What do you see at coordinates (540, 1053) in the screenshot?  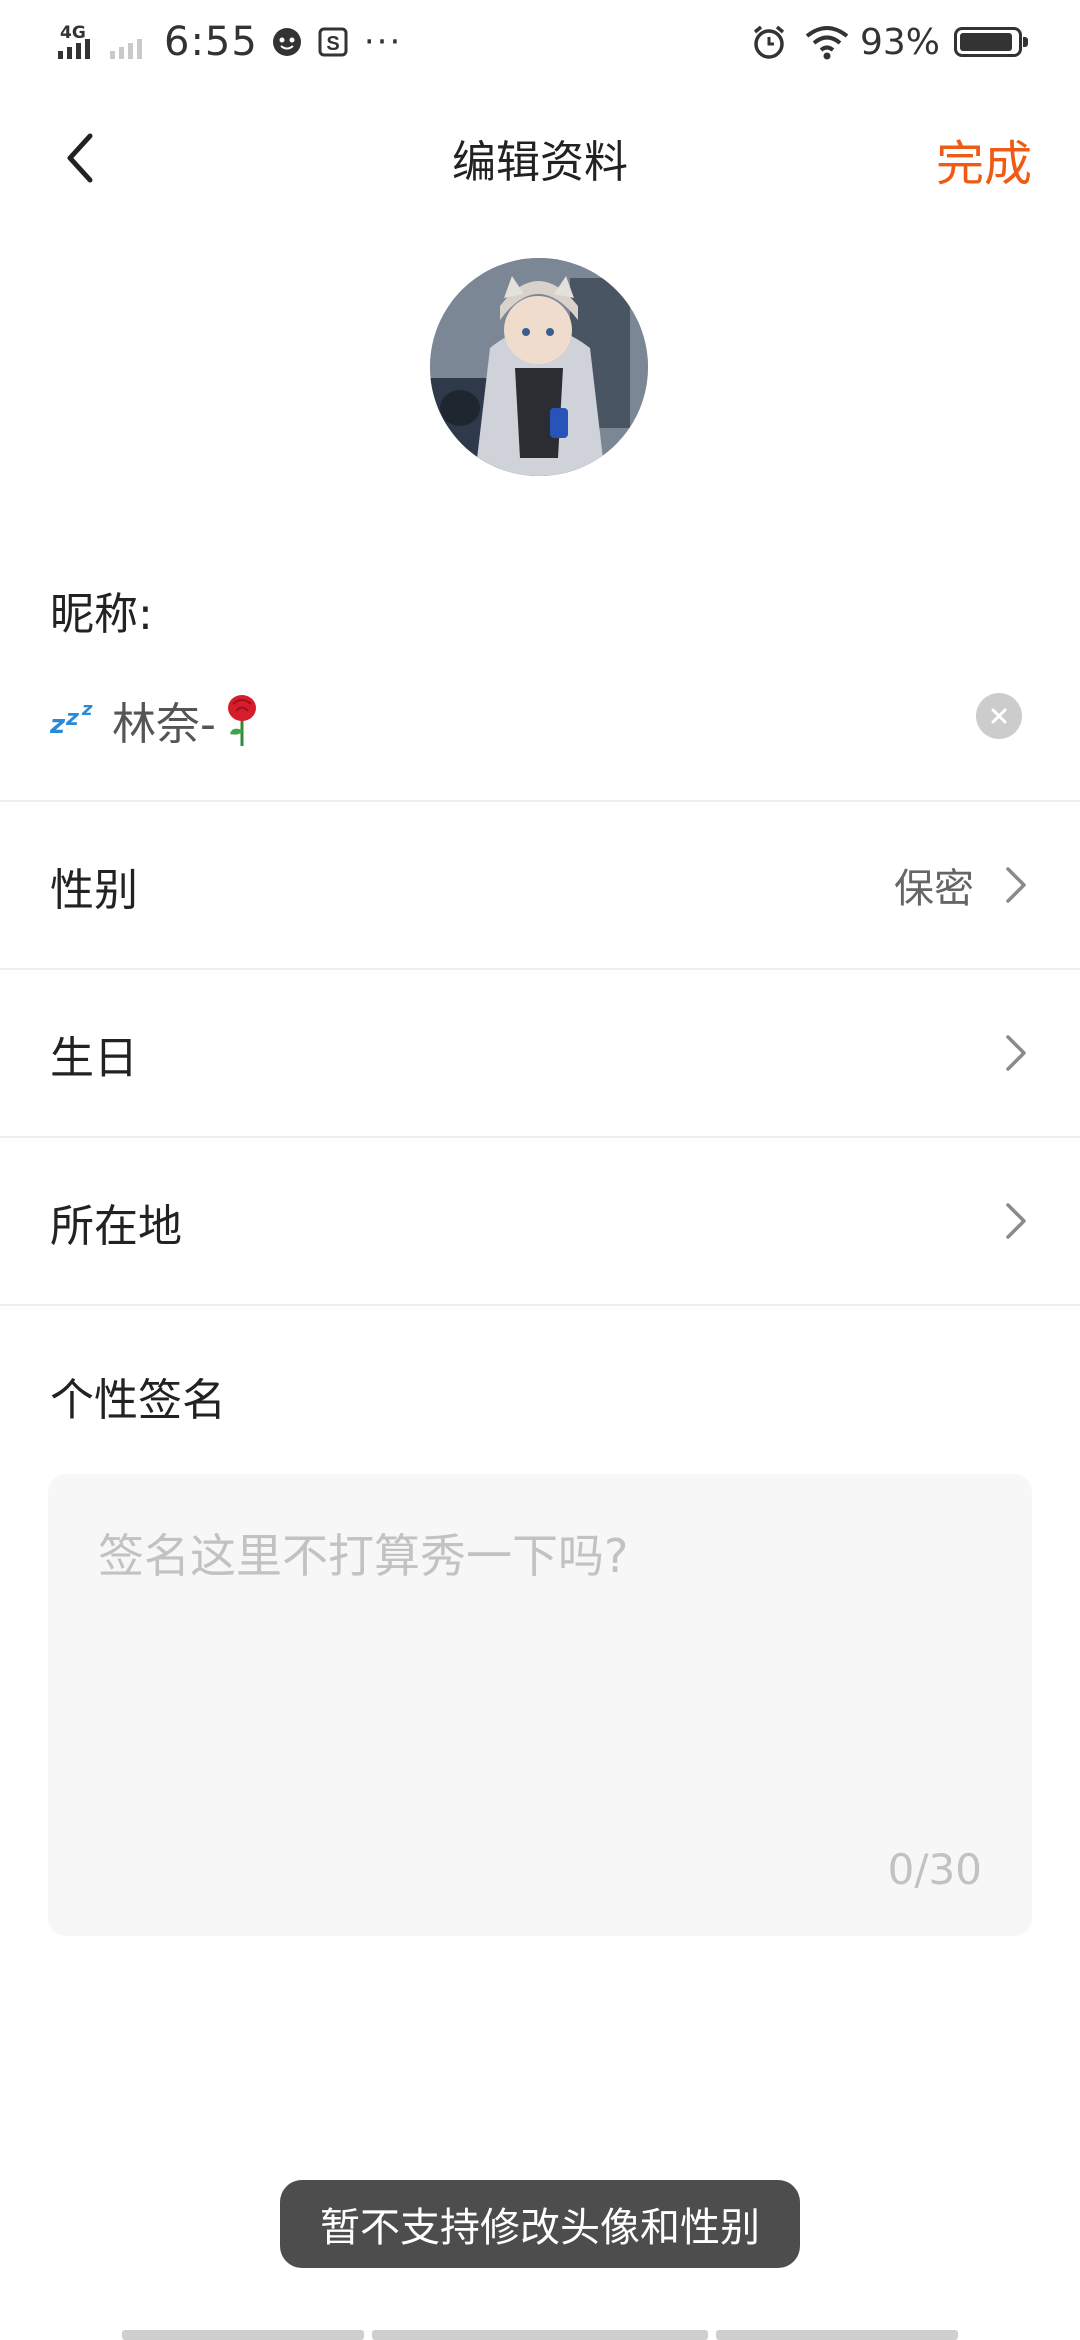 I see `birthday-row: 生日` at bounding box center [540, 1053].